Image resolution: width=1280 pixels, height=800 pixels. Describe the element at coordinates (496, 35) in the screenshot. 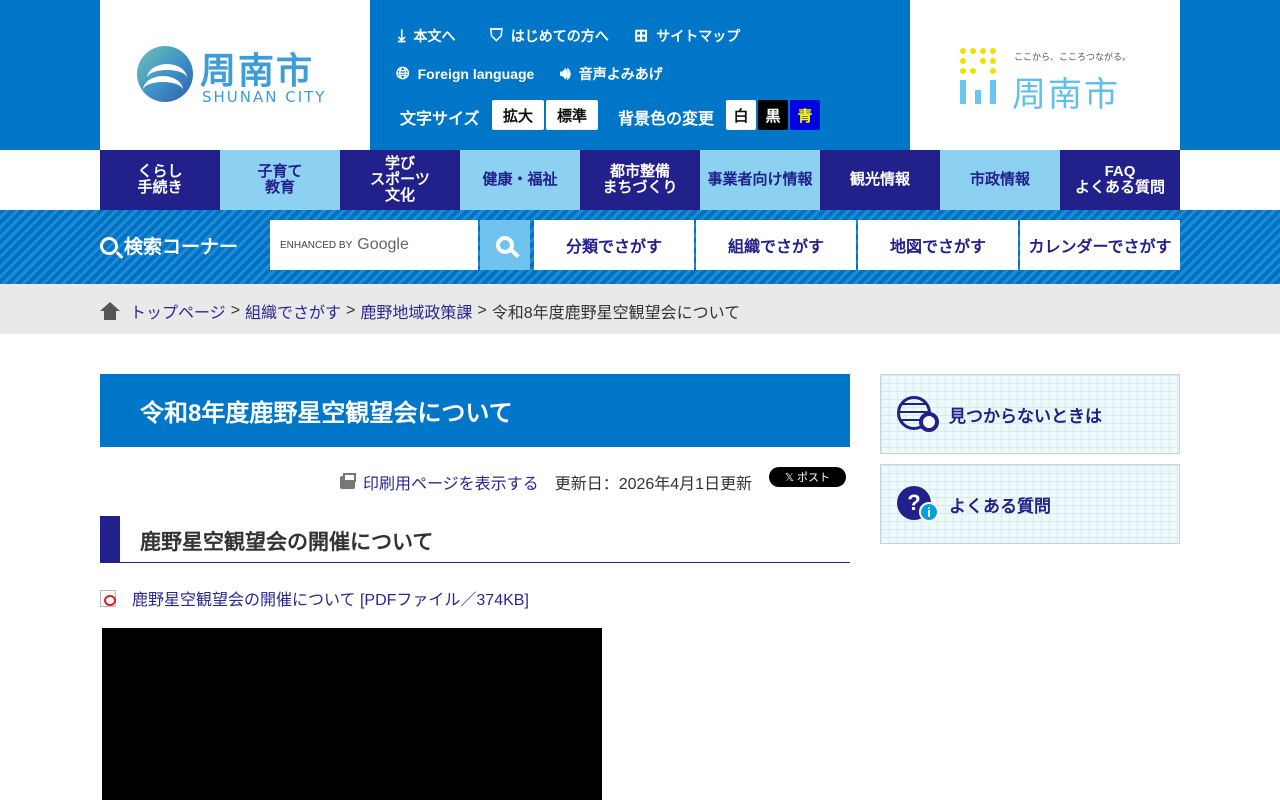

I see `shield-icon: ⛉` at that location.